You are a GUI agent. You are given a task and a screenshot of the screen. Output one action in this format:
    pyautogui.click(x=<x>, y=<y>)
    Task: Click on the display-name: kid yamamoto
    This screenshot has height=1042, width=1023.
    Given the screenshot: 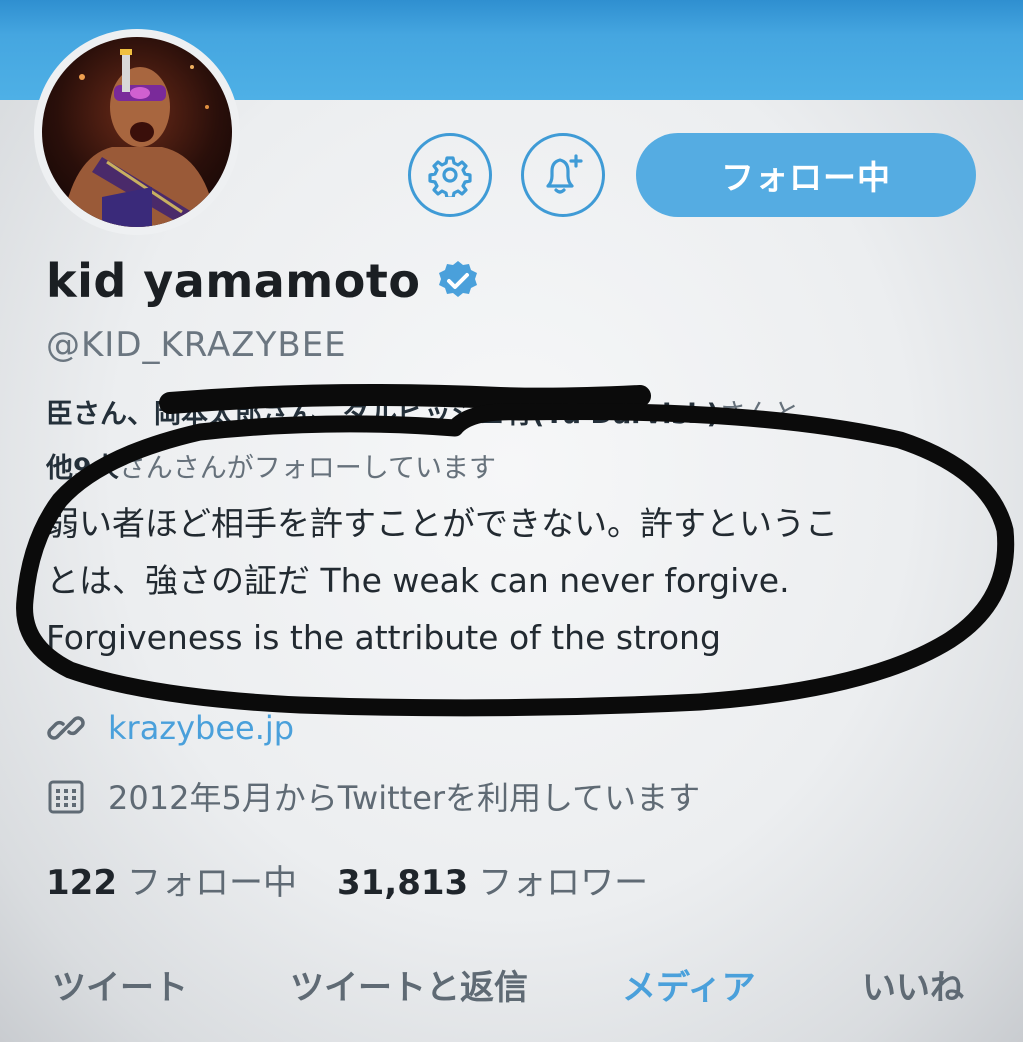 What is the action you would take?
    pyautogui.click(x=233, y=281)
    